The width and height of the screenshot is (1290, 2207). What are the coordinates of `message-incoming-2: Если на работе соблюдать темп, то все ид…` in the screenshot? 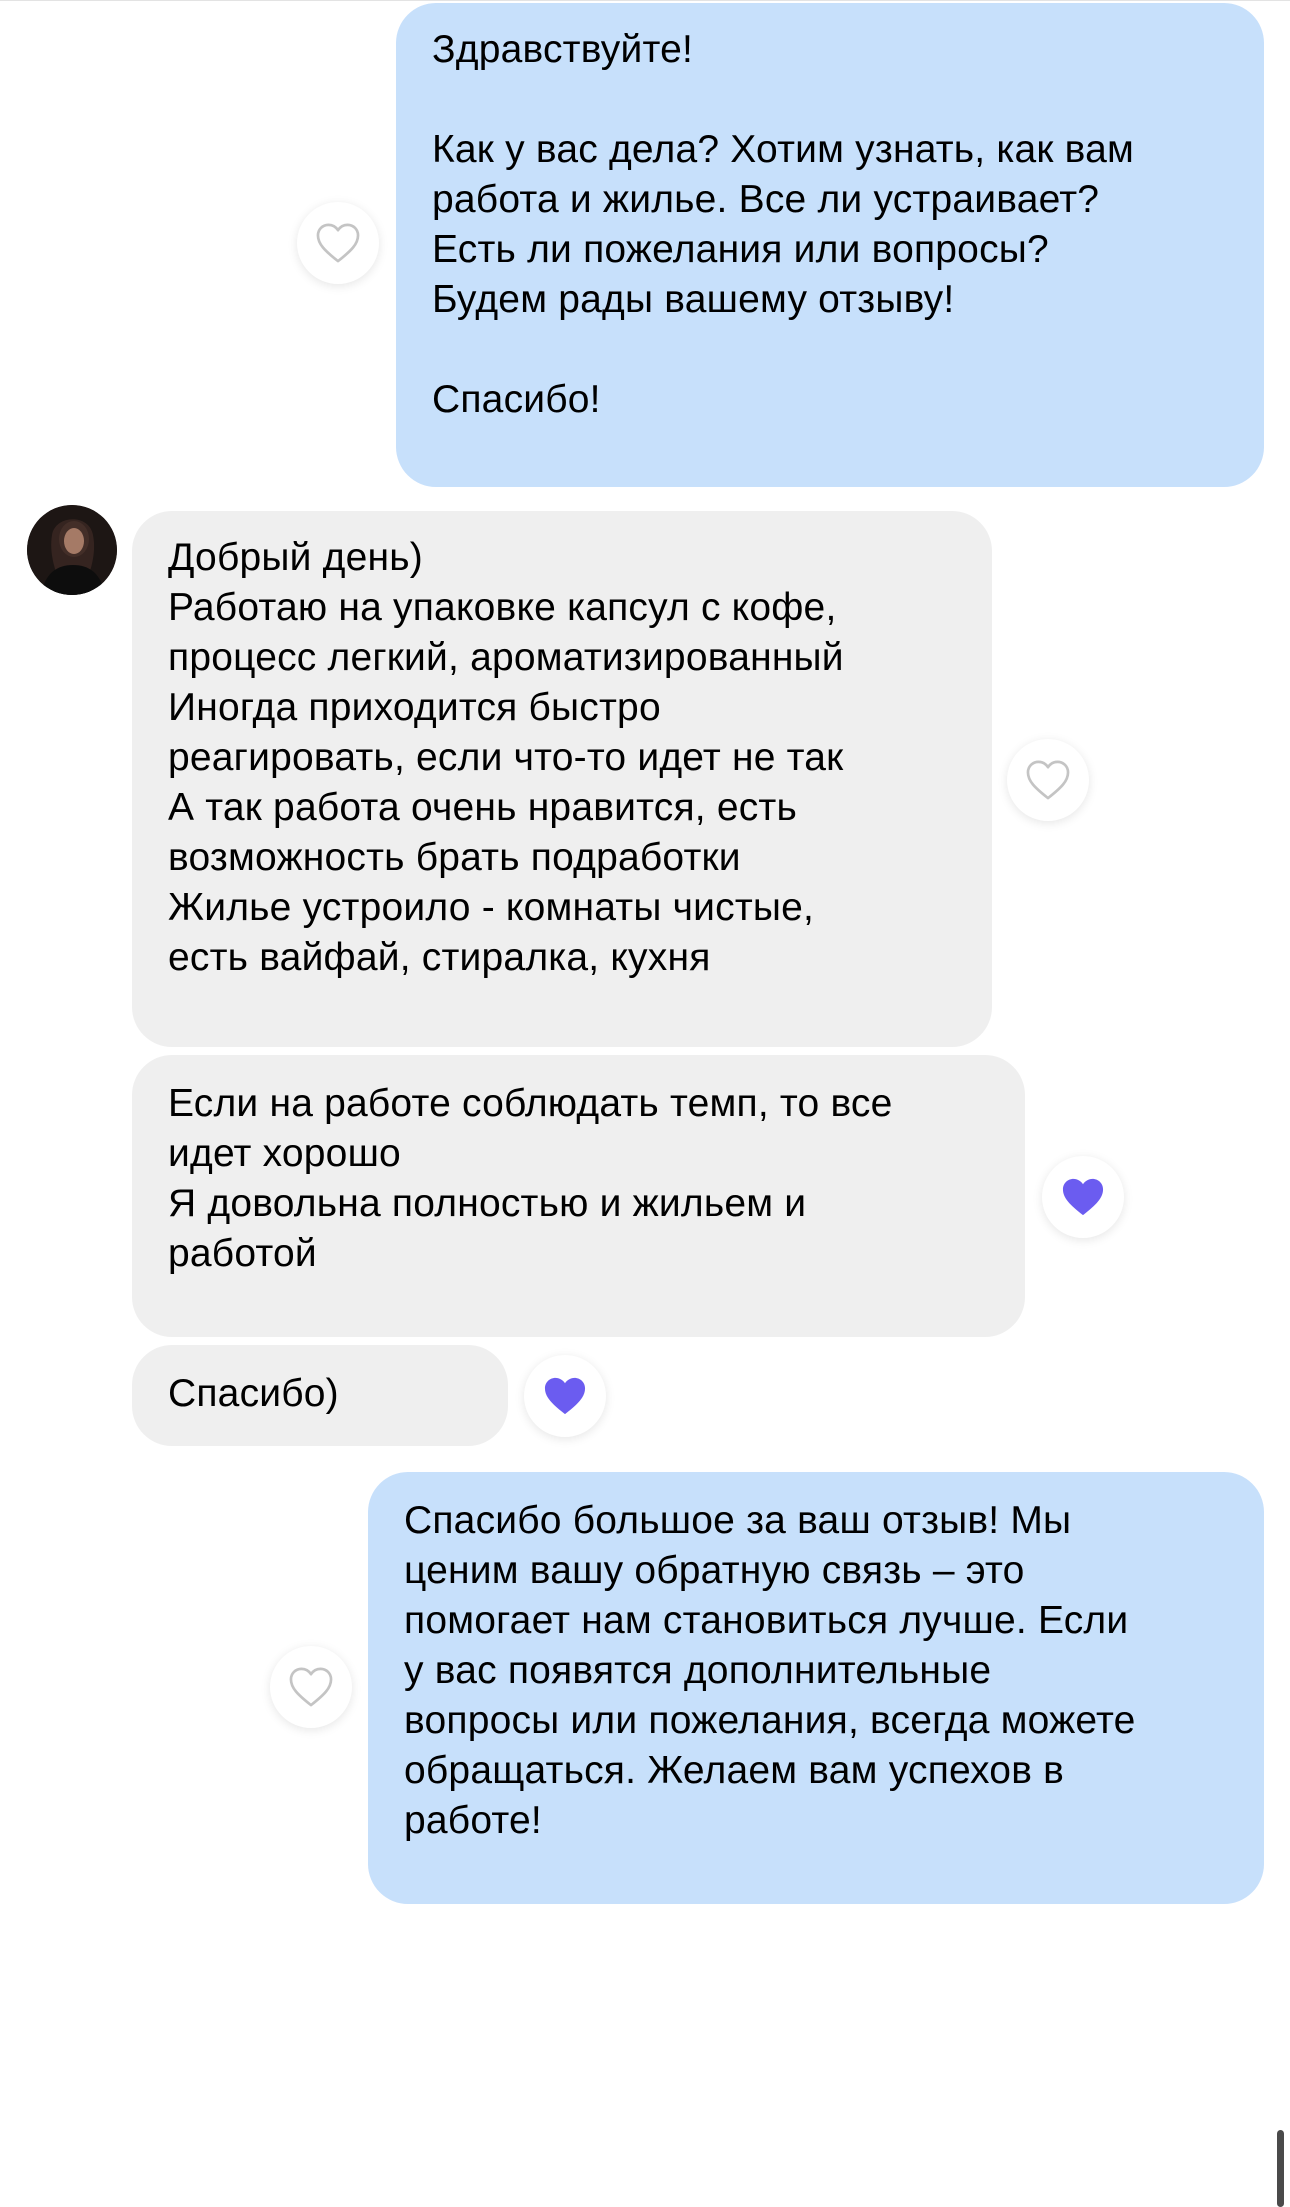 It's located at (578, 1196).